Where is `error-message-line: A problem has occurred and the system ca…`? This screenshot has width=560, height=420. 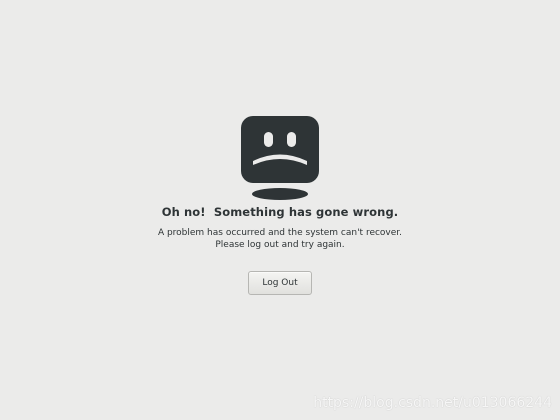 error-message-line: A problem has occurred and the system ca… is located at coordinates (280, 233).